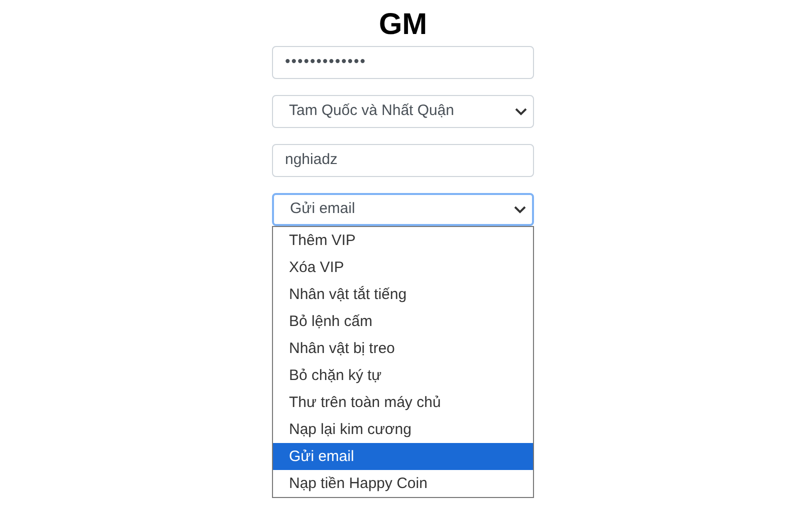 This screenshot has height=525, width=806. I want to click on dropdown-option: Nhân vật tắt tiếng, so click(403, 294).